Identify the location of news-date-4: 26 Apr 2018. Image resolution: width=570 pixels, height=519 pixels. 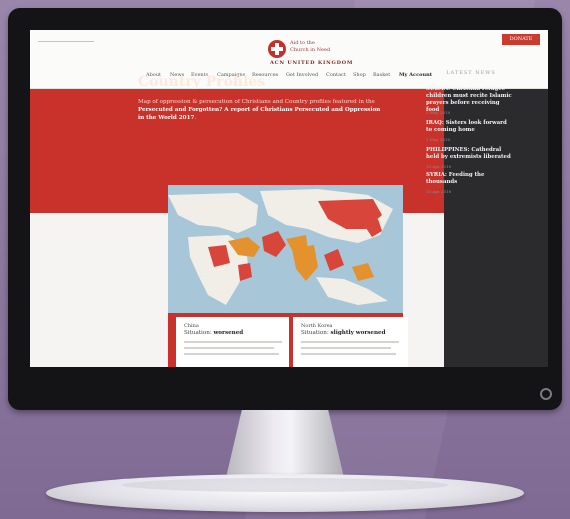
(439, 191).